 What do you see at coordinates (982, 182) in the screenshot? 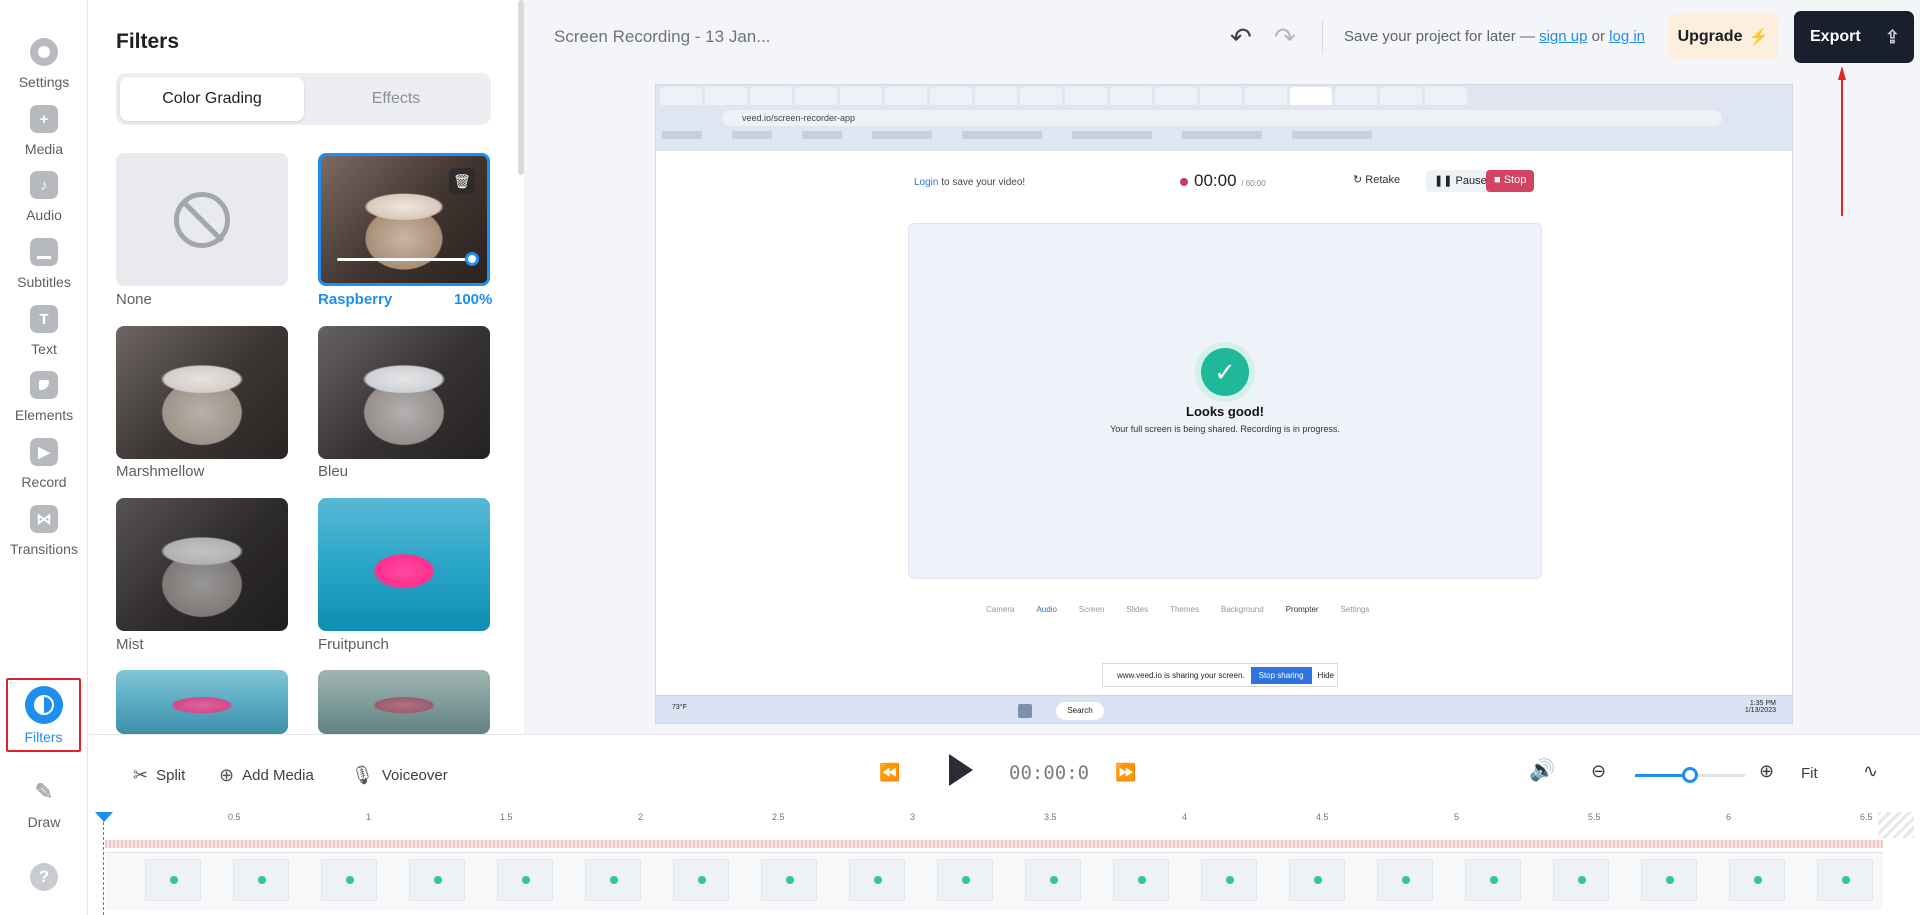
I see `recorder-login-rest: to save your video!` at bounding box center [982, 182].